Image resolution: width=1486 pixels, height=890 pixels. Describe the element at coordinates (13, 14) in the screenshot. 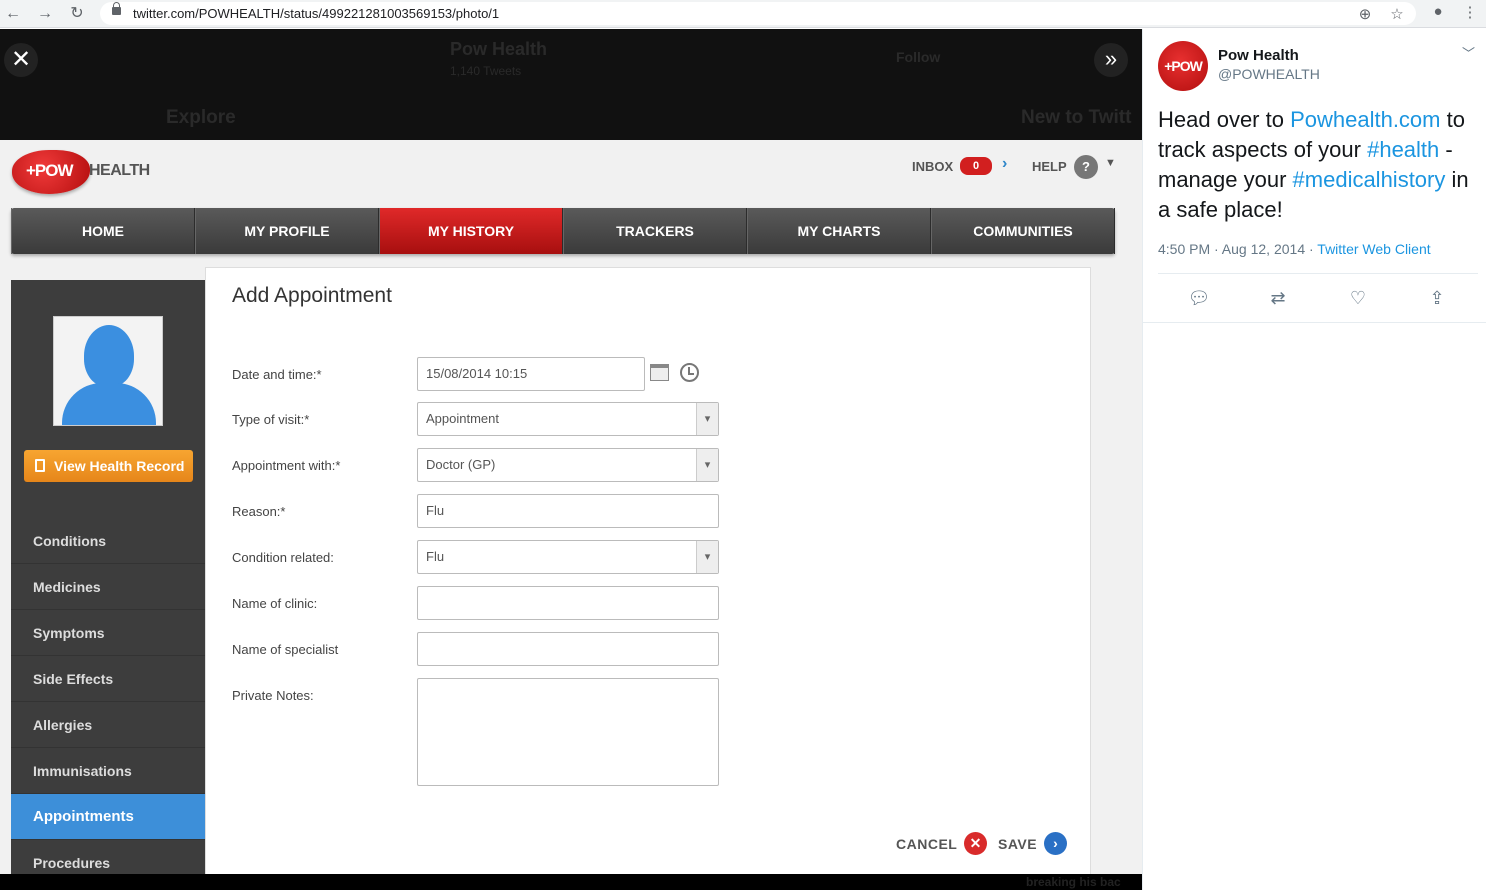

I see `back-arrow-icon: ←` at that location.